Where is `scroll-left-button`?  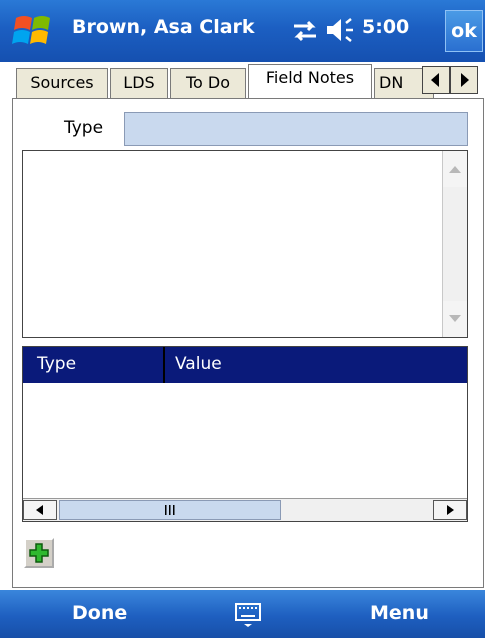 scroll-left-button is located at coordinates (40, 510).